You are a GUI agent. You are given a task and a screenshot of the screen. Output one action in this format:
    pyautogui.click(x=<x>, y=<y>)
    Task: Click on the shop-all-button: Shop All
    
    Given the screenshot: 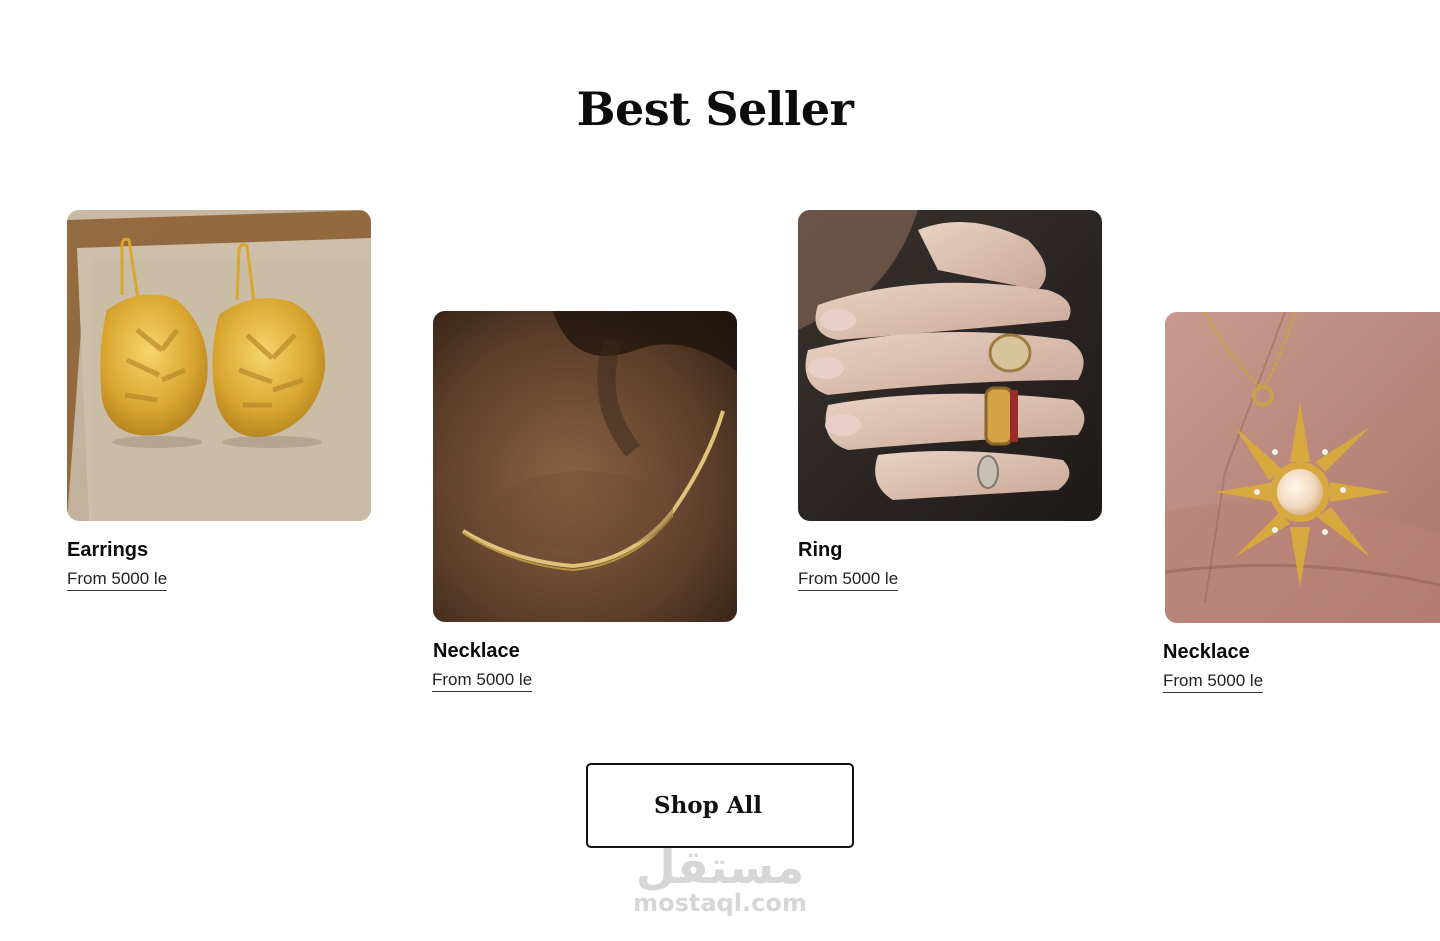 What is the action you would take?
    pyautogui.click(x=720, y=805)
    